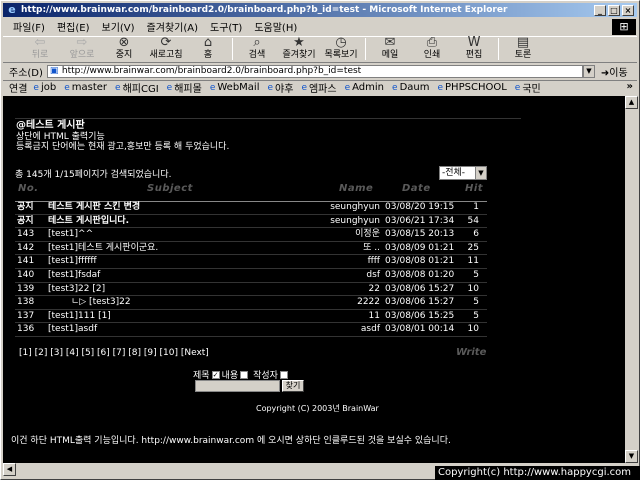 The image size is (640, 480). I want to click on row-no: 공지, so click(25, 207).